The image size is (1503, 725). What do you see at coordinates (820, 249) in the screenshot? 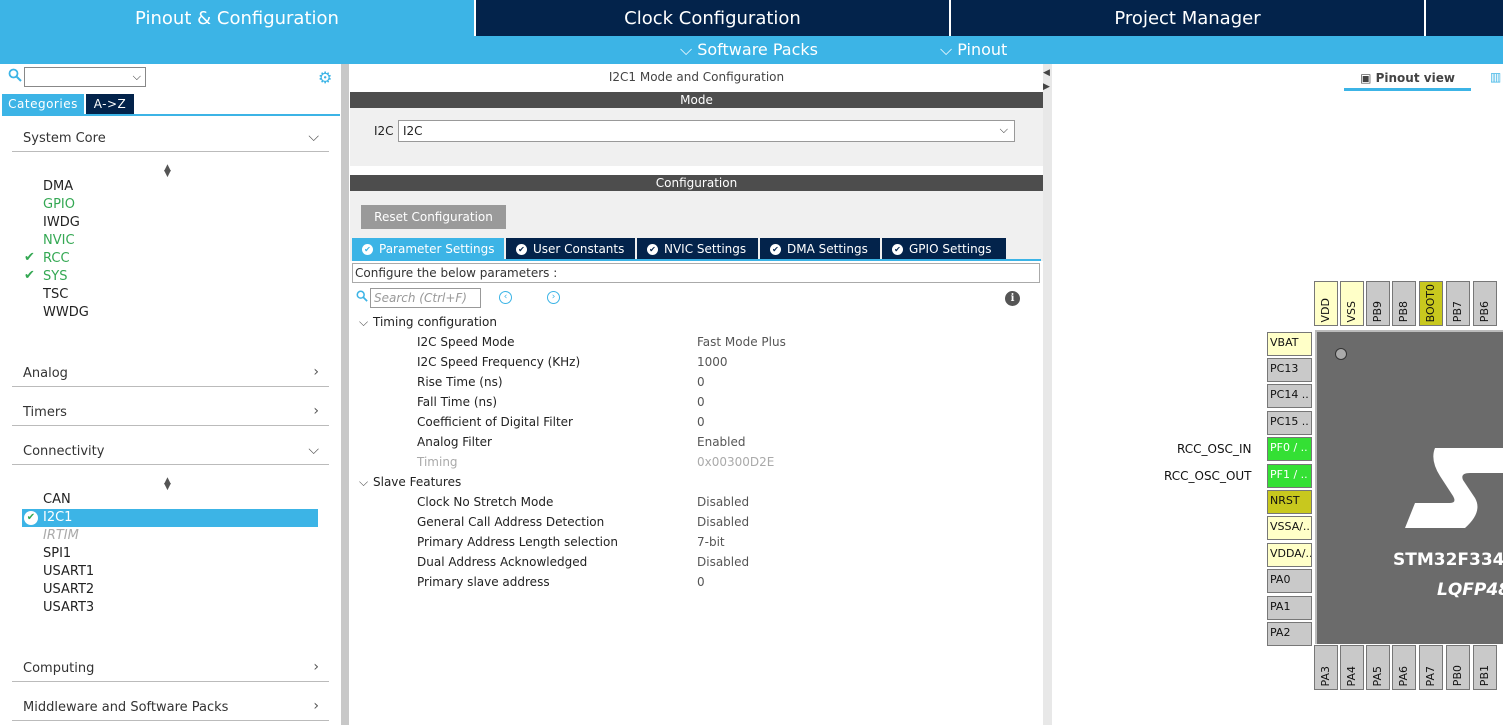
I see `tab-dma-settings: ✔ DMA Settings` at bounding box center [820, 249].